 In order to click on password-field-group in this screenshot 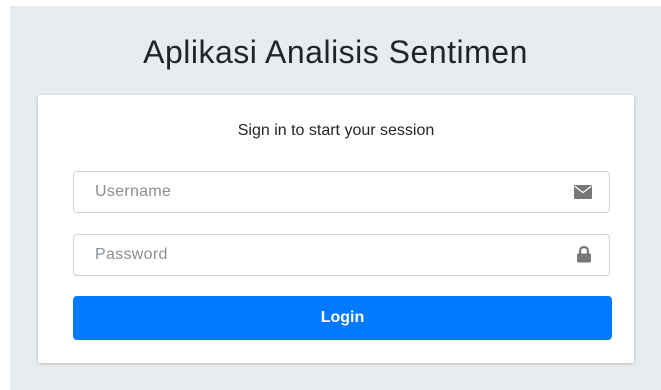, I will do `click(341, 255)`.